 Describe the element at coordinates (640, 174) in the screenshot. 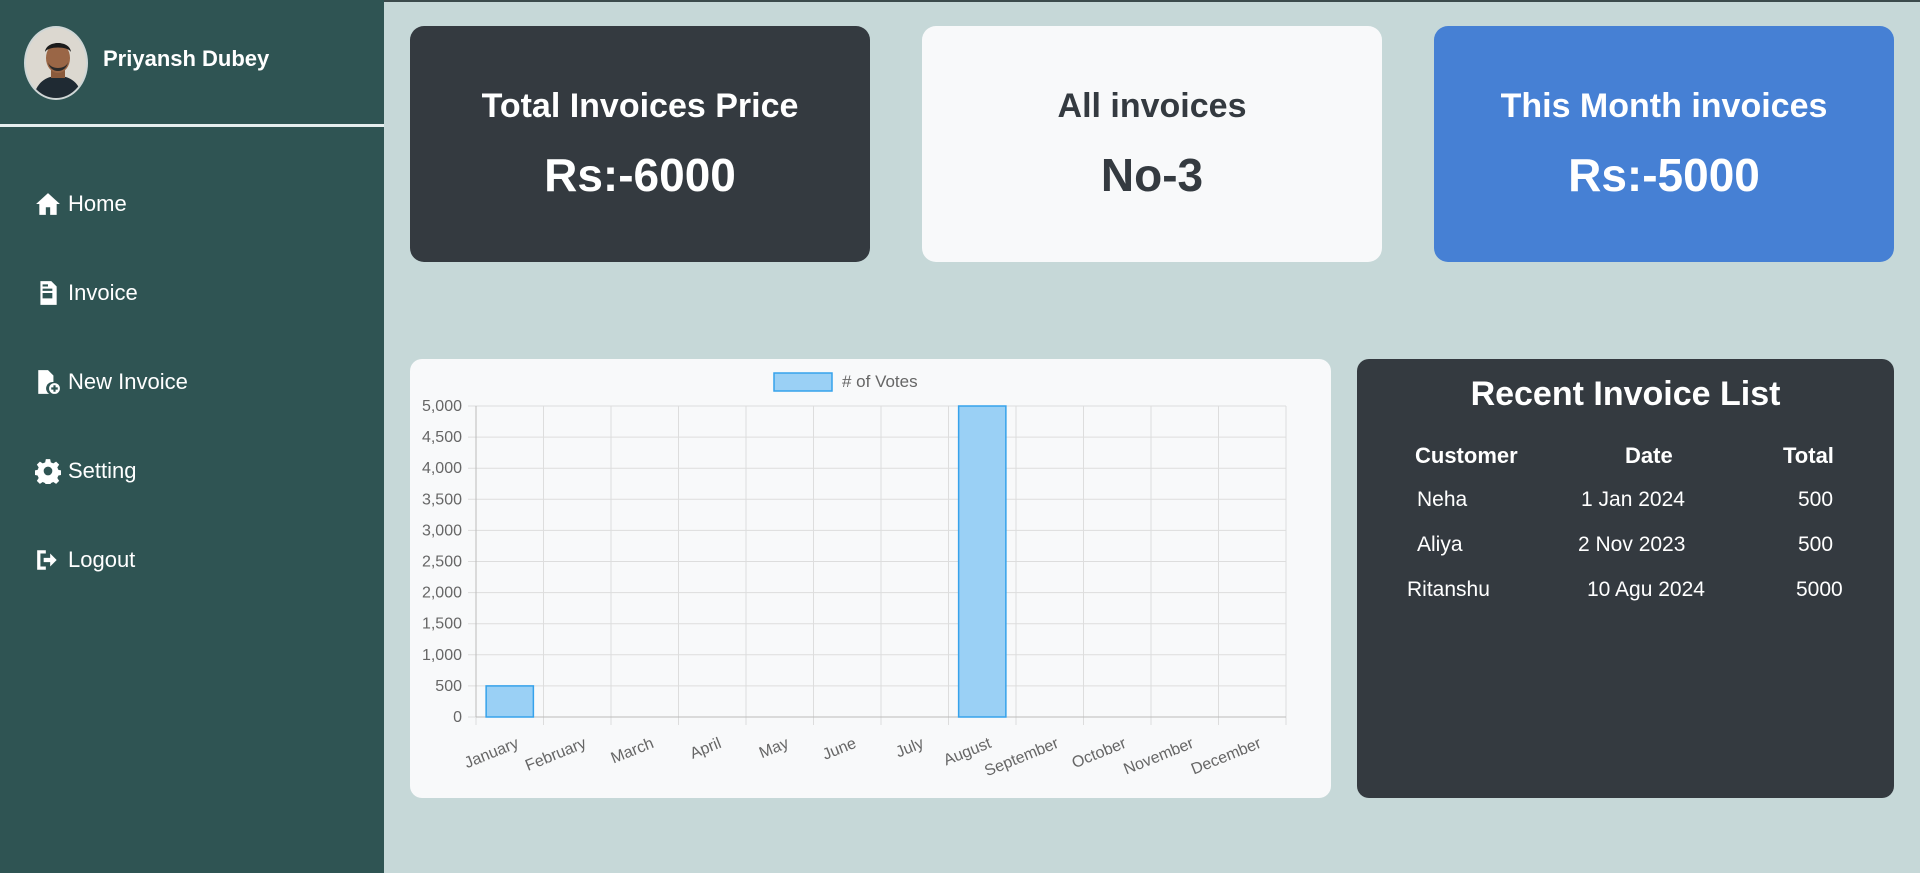

I see `card-value: Rs:-6000` at that location.